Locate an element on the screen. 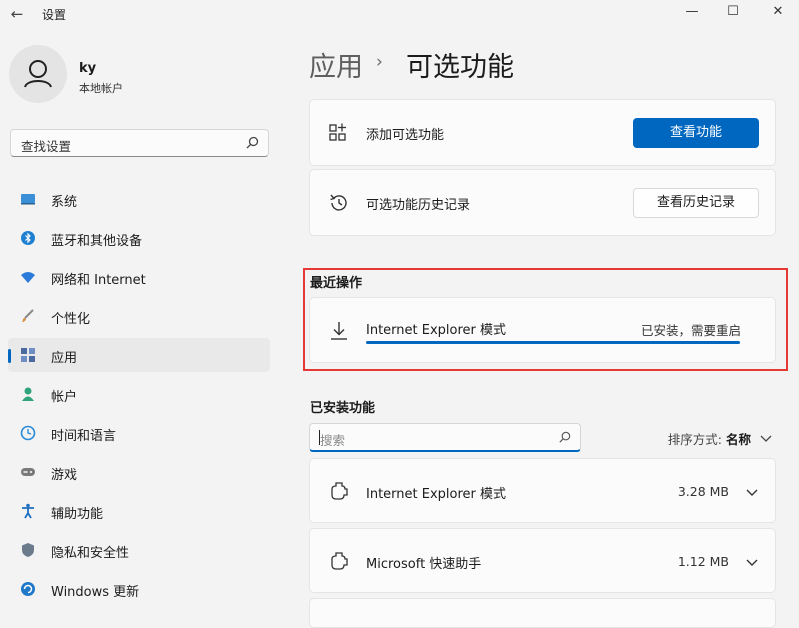  view-history-button: 查看历史记录 is located at coordinates (696, 203).